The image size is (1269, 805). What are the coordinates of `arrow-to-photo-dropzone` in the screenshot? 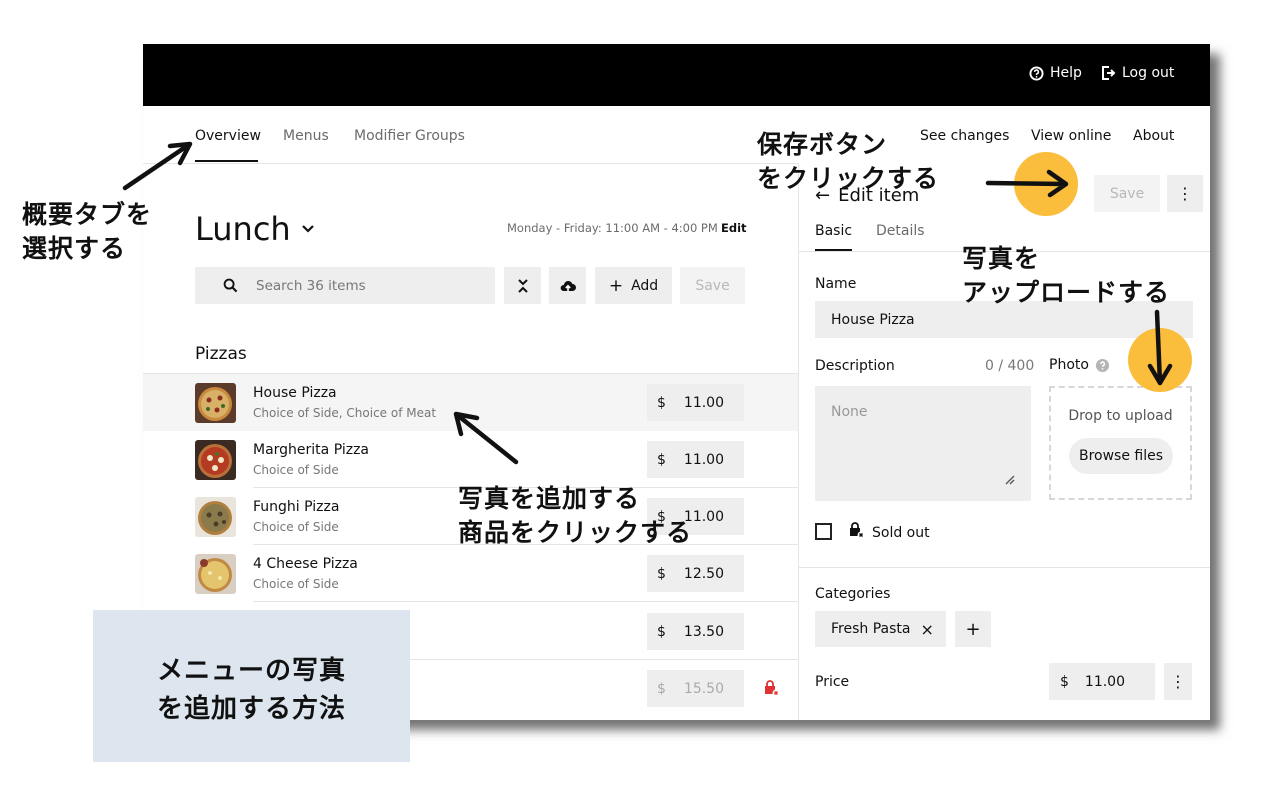 It's located at (1160, 347).